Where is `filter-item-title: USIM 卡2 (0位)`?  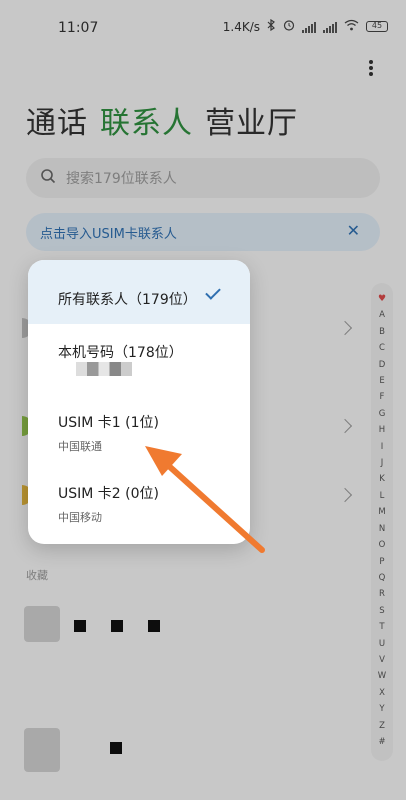
filter-item-title: USIM 卡2 (0位) is located at coordinates (108, 494).